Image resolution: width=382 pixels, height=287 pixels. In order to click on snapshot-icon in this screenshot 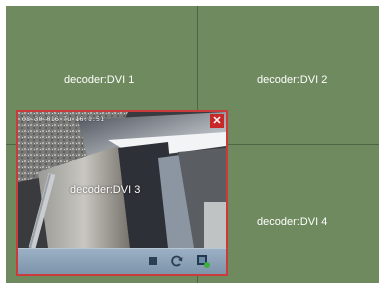, I will do `click(203, 261)`.